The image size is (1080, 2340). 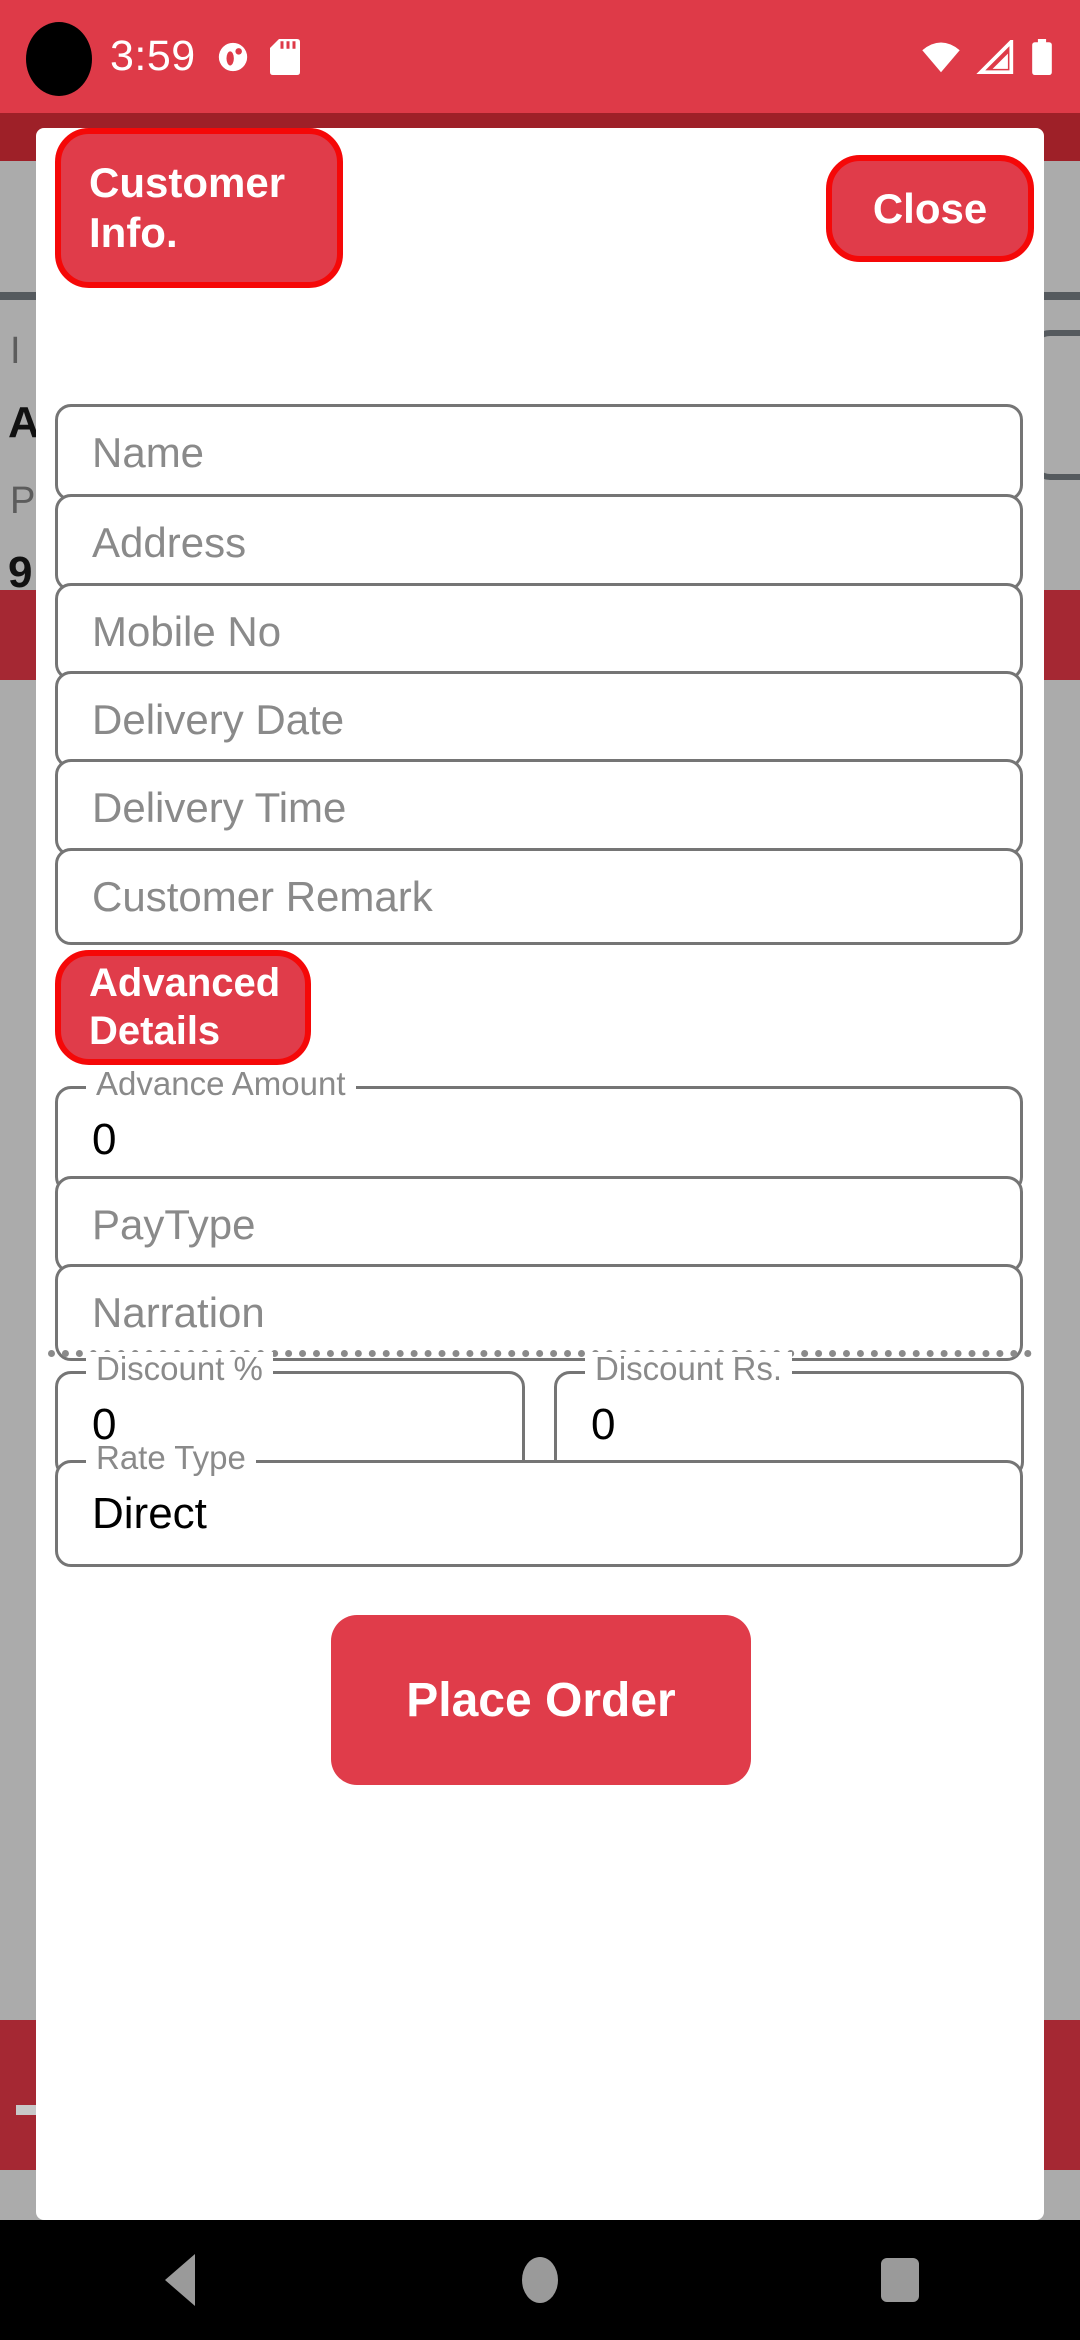 I want to click on delivery-date-placeholder: Delivery Date, so click(x=218, y=719).